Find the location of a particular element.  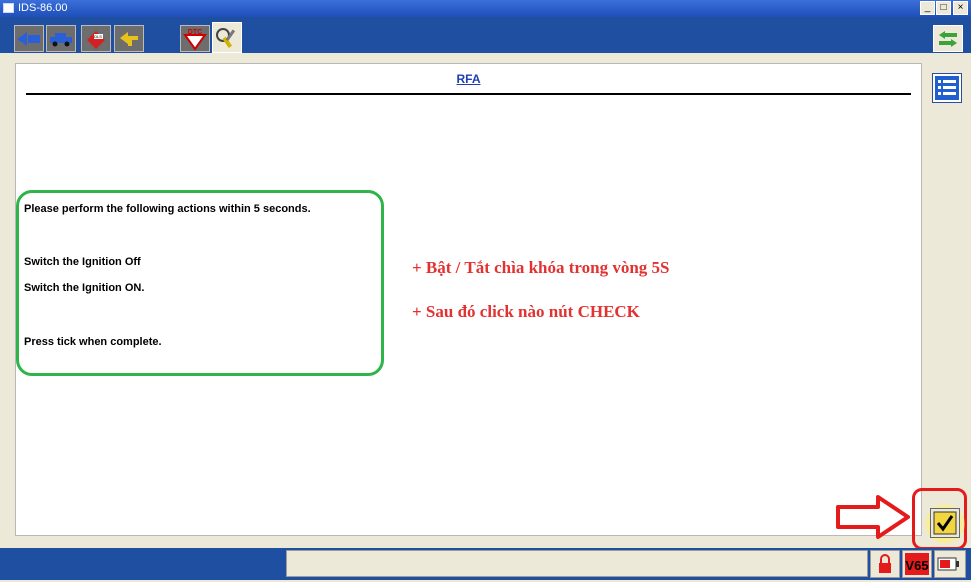

check-tick-button is located at coordinates (945, 523).